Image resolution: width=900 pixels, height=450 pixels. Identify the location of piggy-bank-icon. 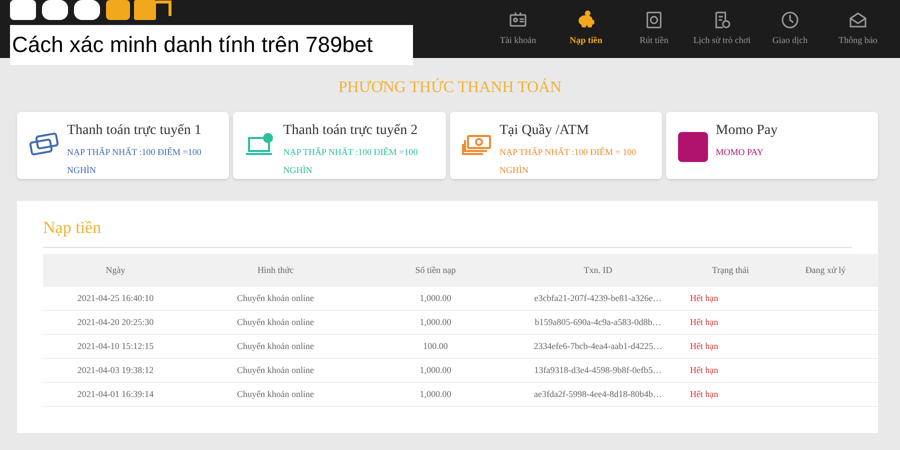
(586, 20).